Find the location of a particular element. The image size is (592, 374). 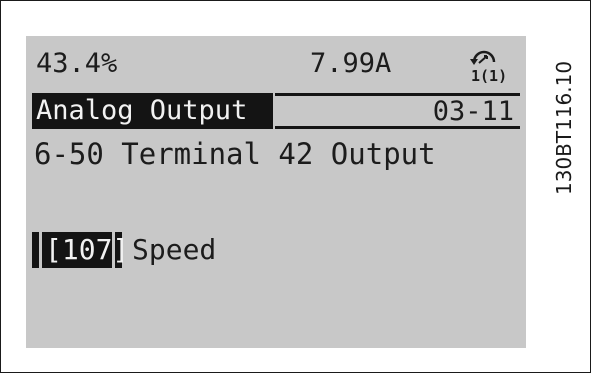

group-name: Analog Output is located at coordinates (142, 110).